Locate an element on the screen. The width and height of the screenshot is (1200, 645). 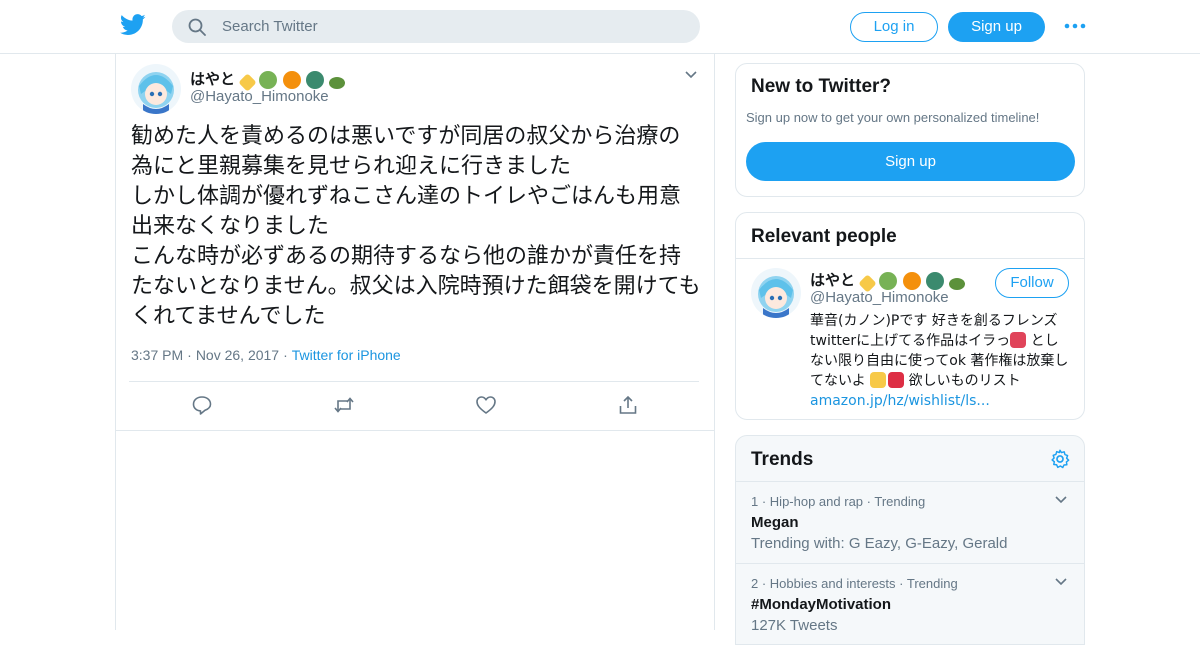
trend-category: 2 · Hobbies and interests · Trending is located at coordinates (854, 583).